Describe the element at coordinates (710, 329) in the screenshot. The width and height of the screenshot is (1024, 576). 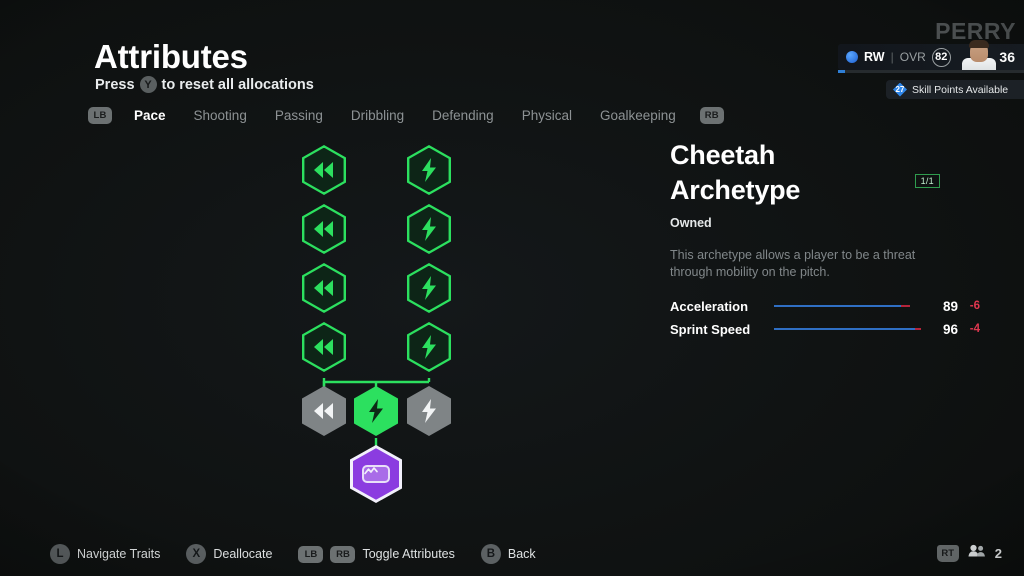
I see `stat-label: Sprint Speed` at that location.